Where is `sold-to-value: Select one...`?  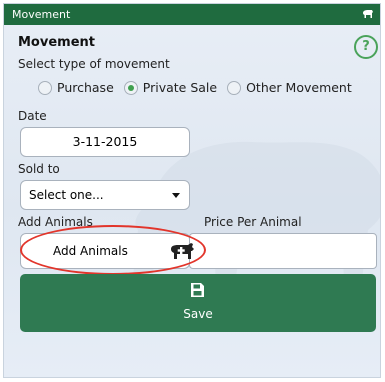 sold-to-value: Select one... is located at coordinates (66, 195).